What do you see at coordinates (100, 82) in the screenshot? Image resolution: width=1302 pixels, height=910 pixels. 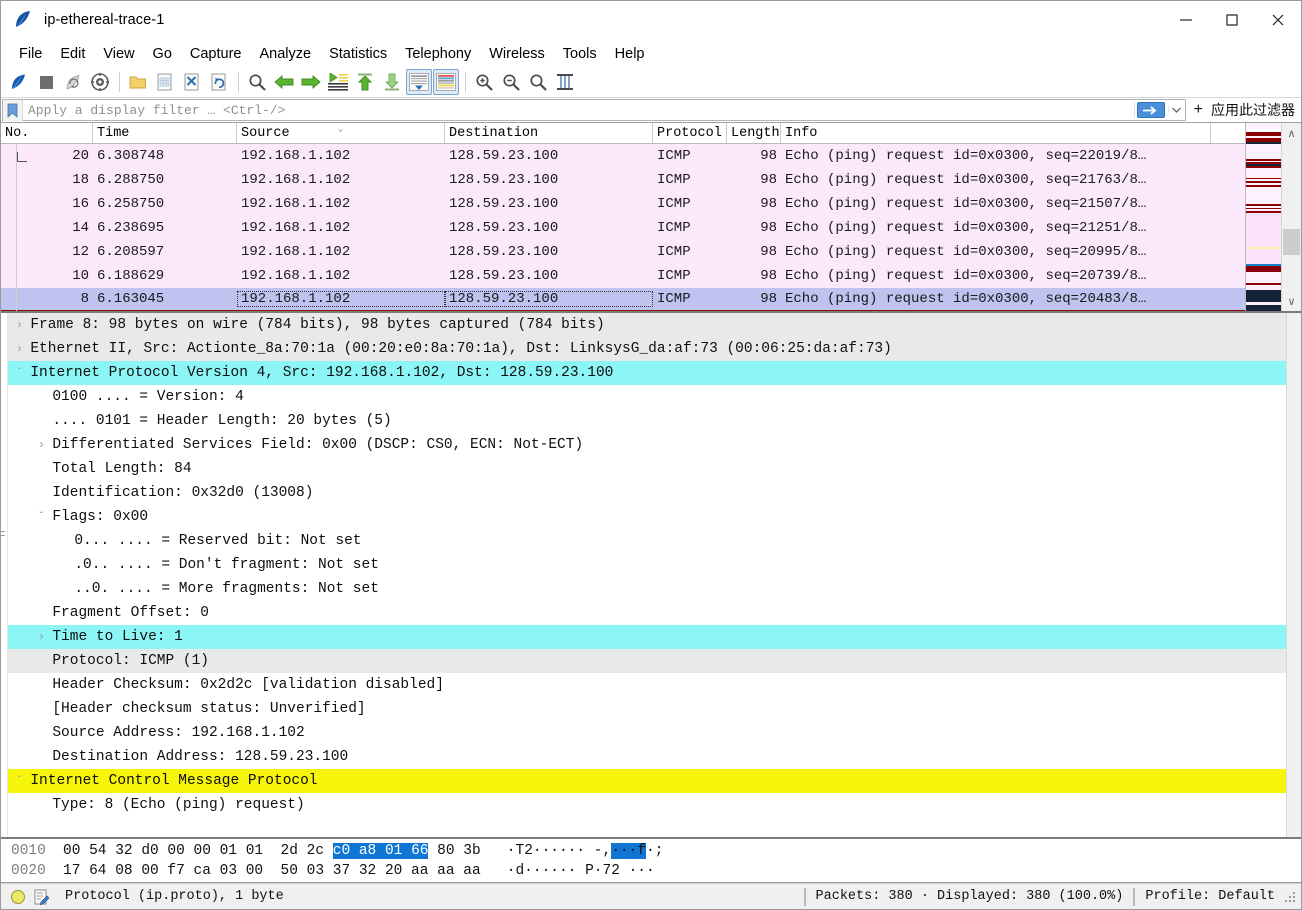 I see `capture-options-icon` at bounding box center [100, 82].